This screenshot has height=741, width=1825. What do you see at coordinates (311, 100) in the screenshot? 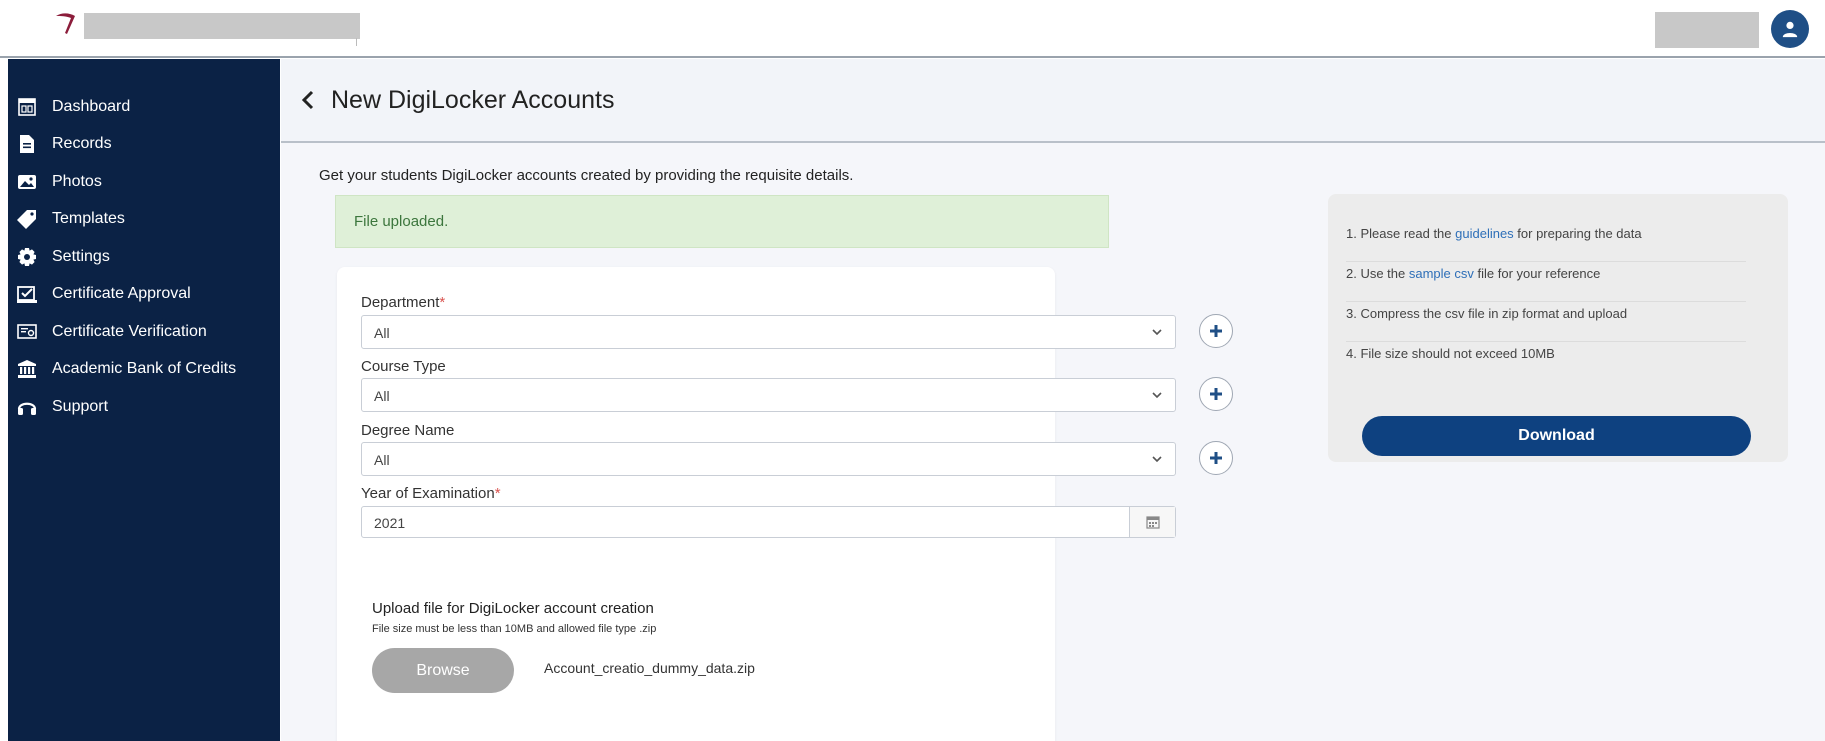
I see `back-chevron-icon` at bounding box center [311, 100].